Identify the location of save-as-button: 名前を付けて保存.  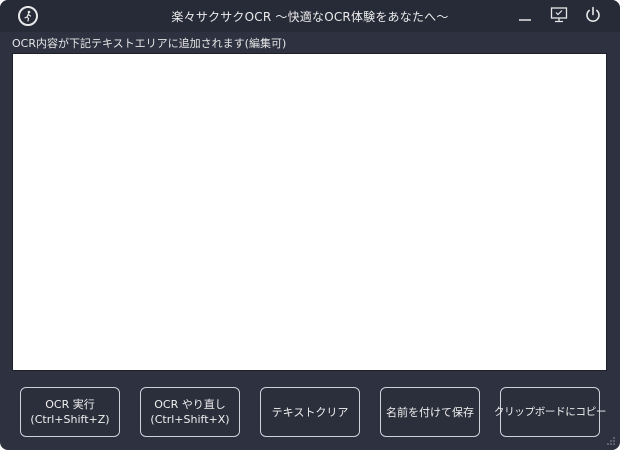
(430, 412).